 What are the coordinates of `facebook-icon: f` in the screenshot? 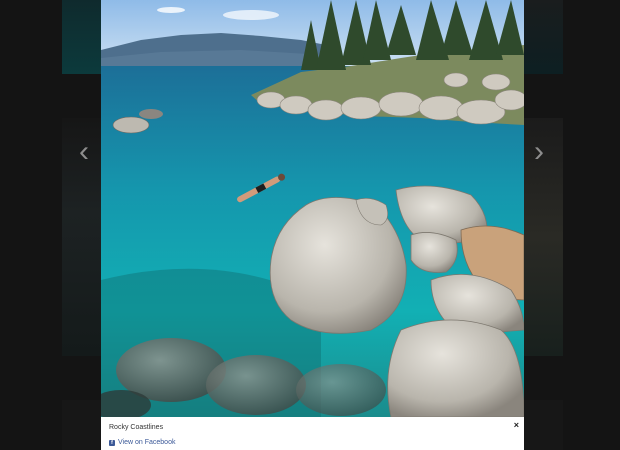 It's located at (112, 442).